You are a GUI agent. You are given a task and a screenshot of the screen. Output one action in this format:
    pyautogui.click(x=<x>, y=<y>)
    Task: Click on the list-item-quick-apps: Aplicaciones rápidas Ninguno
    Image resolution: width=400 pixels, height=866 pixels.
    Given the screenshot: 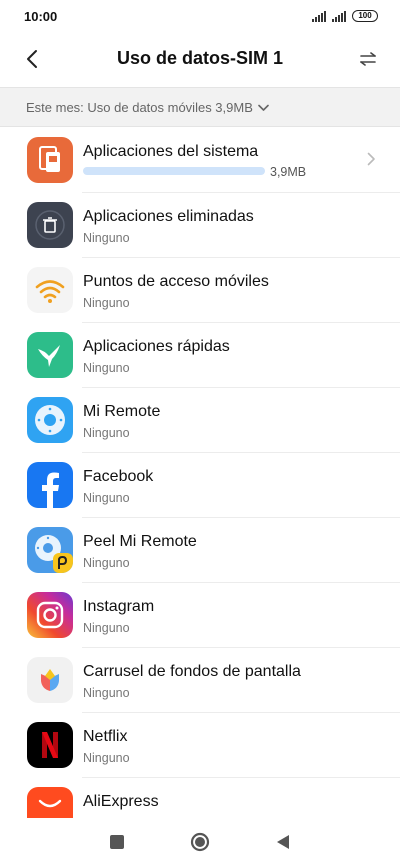 What is the action you would take?
    pyautogui.click(x=200, y=355)
    